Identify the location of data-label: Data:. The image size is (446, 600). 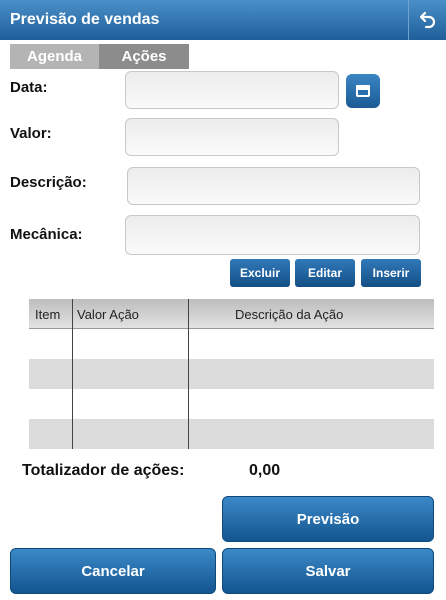
(29, 87).